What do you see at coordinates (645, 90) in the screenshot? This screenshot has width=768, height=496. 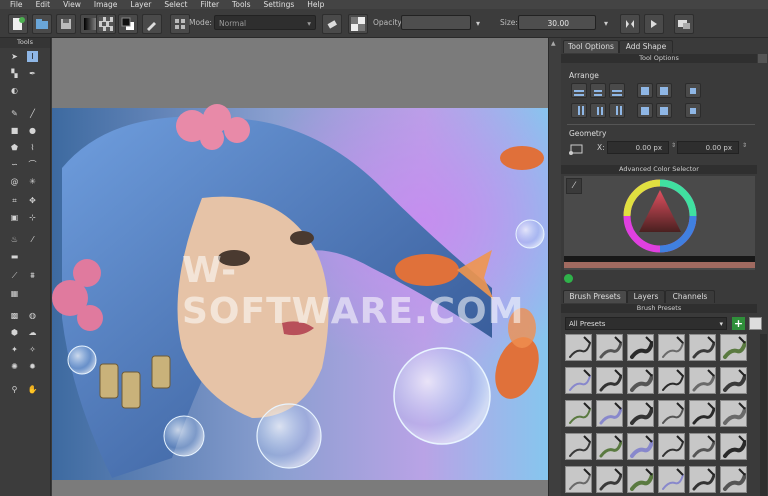 I see `raise-button` at bounding box center [645, 90].